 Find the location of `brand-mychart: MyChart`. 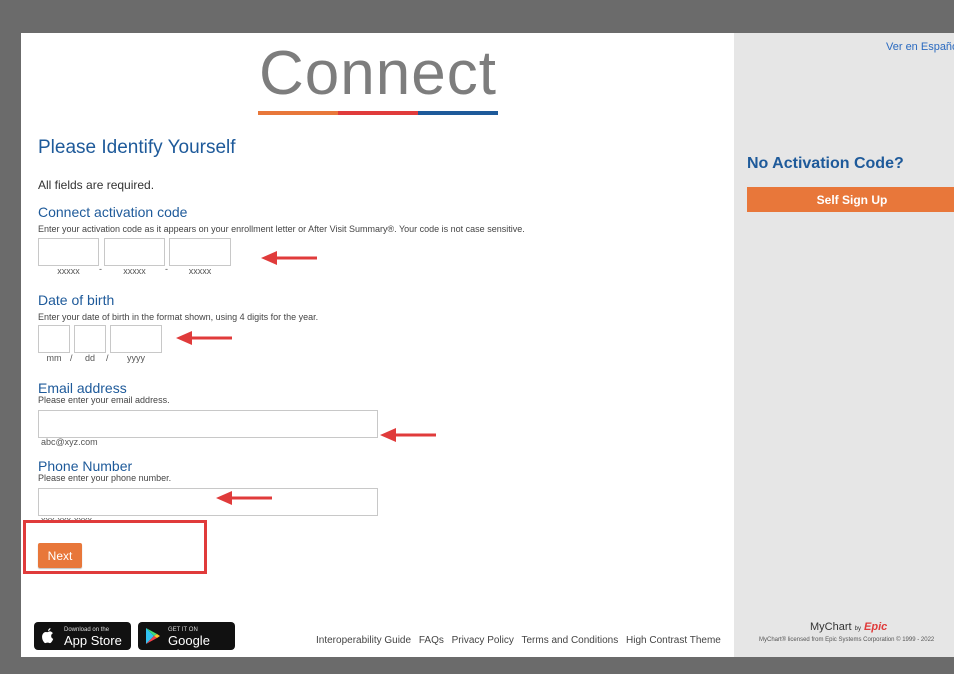

brand-mychart: MyChart is located at coordinates (831, 627).